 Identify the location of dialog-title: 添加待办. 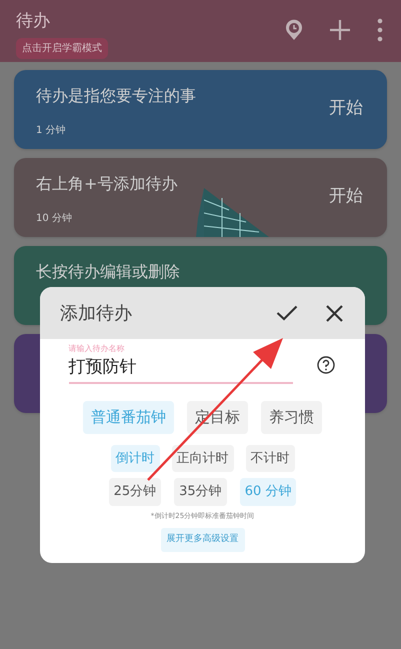
(96, 314).